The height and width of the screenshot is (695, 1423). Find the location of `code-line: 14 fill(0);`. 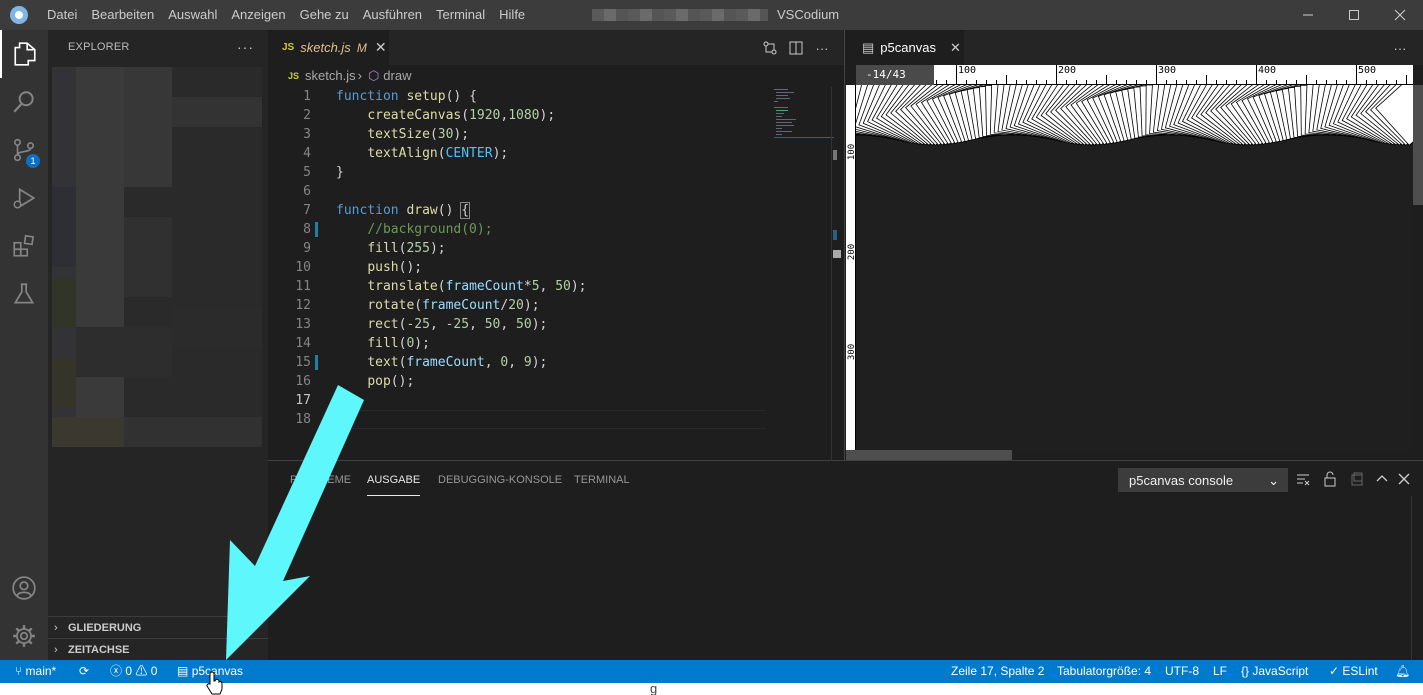

code-line: 14 fill(0); is located at coordinates (518, 343).